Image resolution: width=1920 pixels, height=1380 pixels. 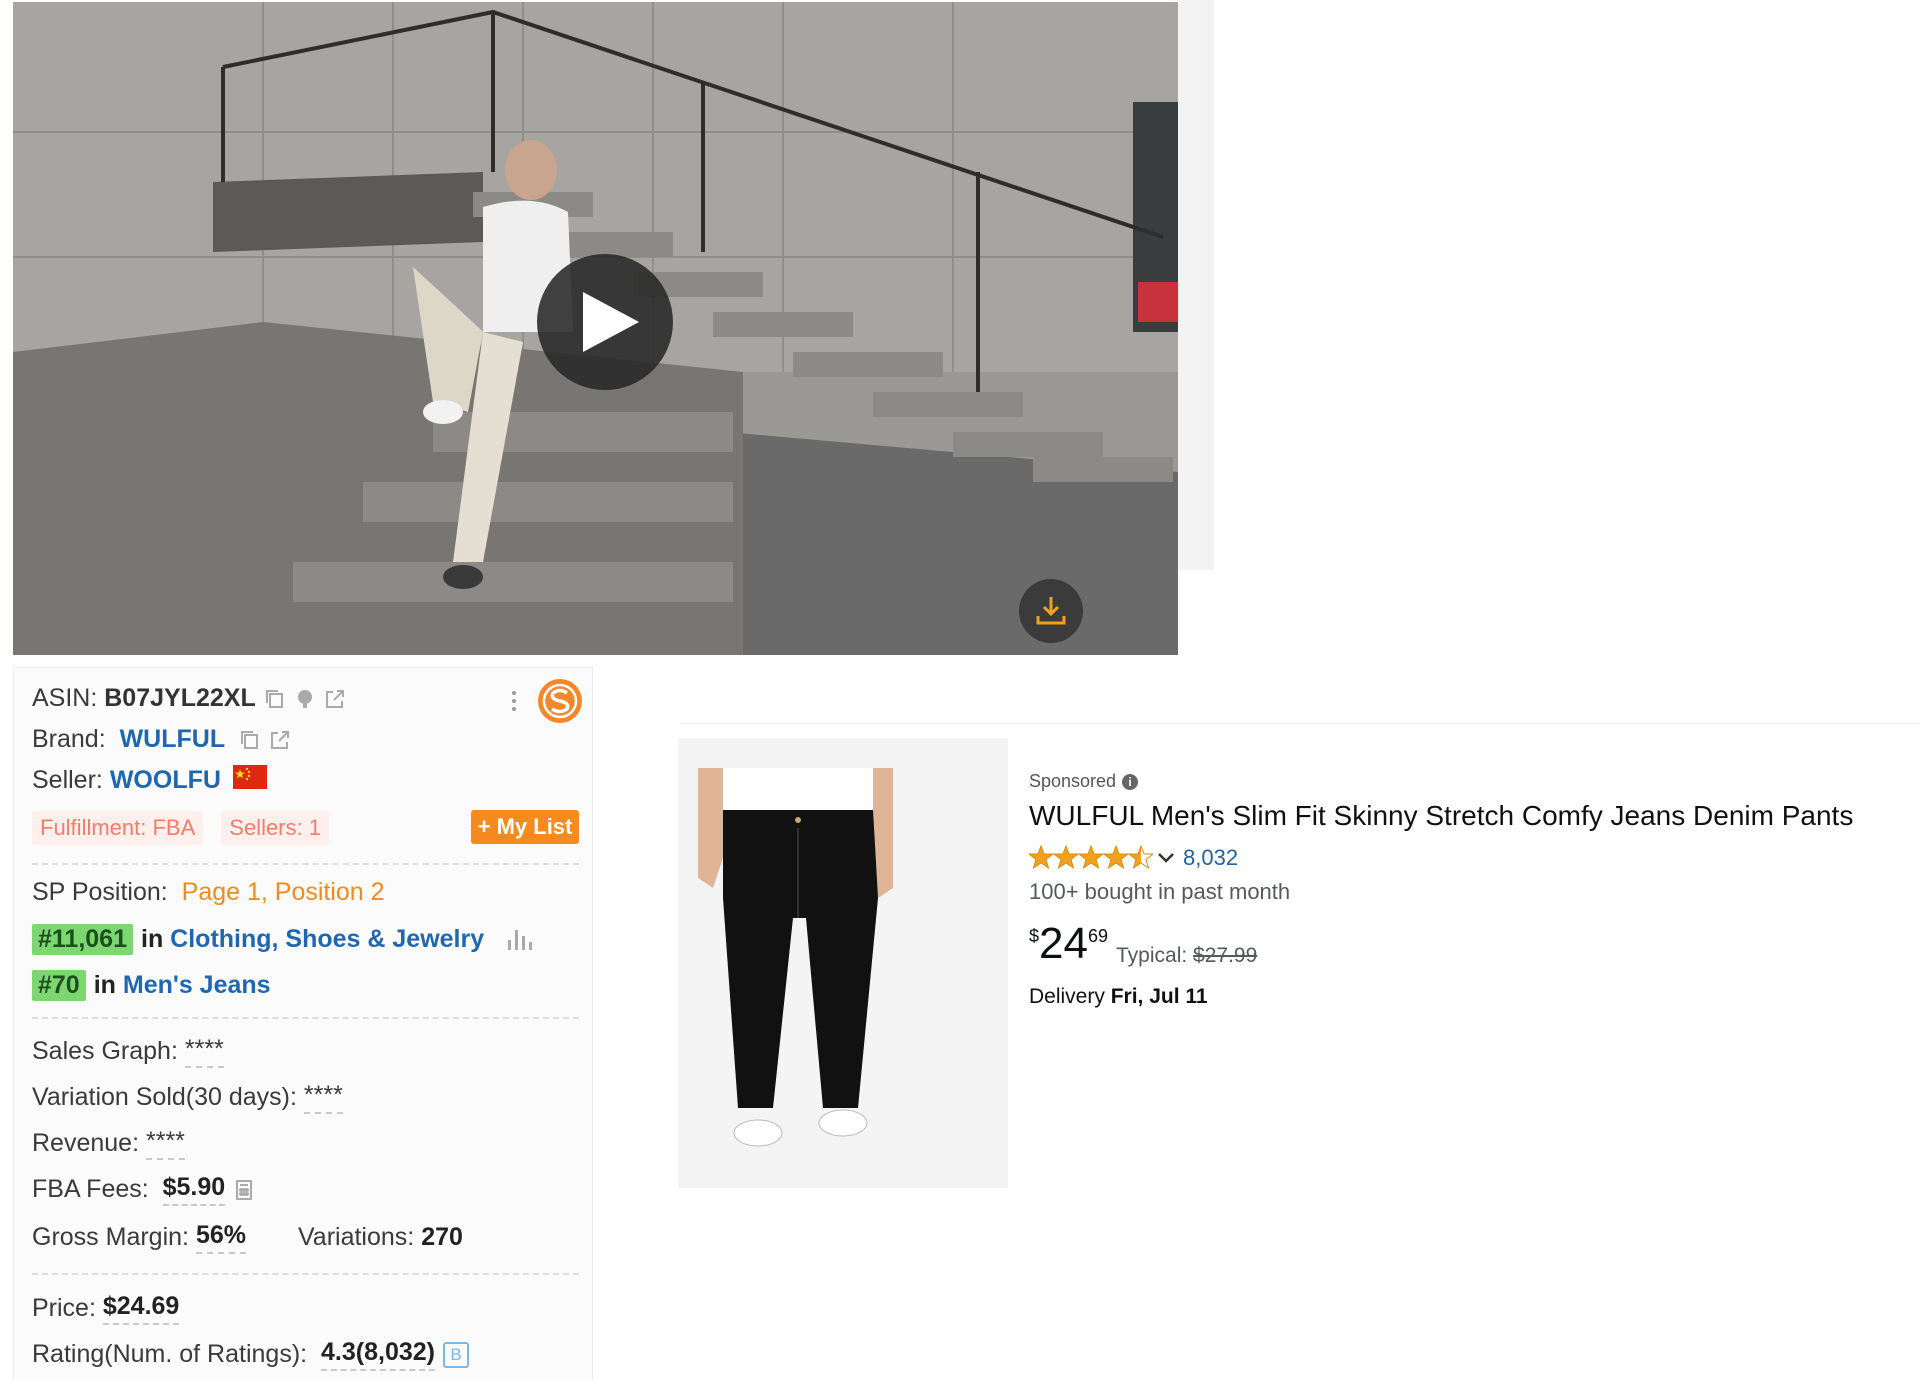 I want to click on chevron-down-icon, so click(x=1166, y=858).